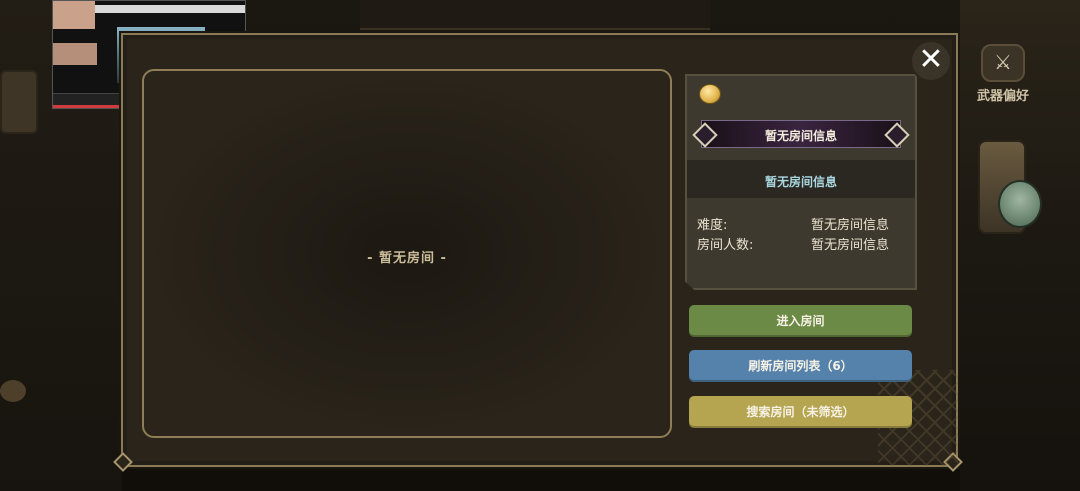 The height and width of the screenshot is (491, 1080). Describe the element at coordinates (850, 245) in the screenshot. I see `players-value: 暂无房间信息` at that location.